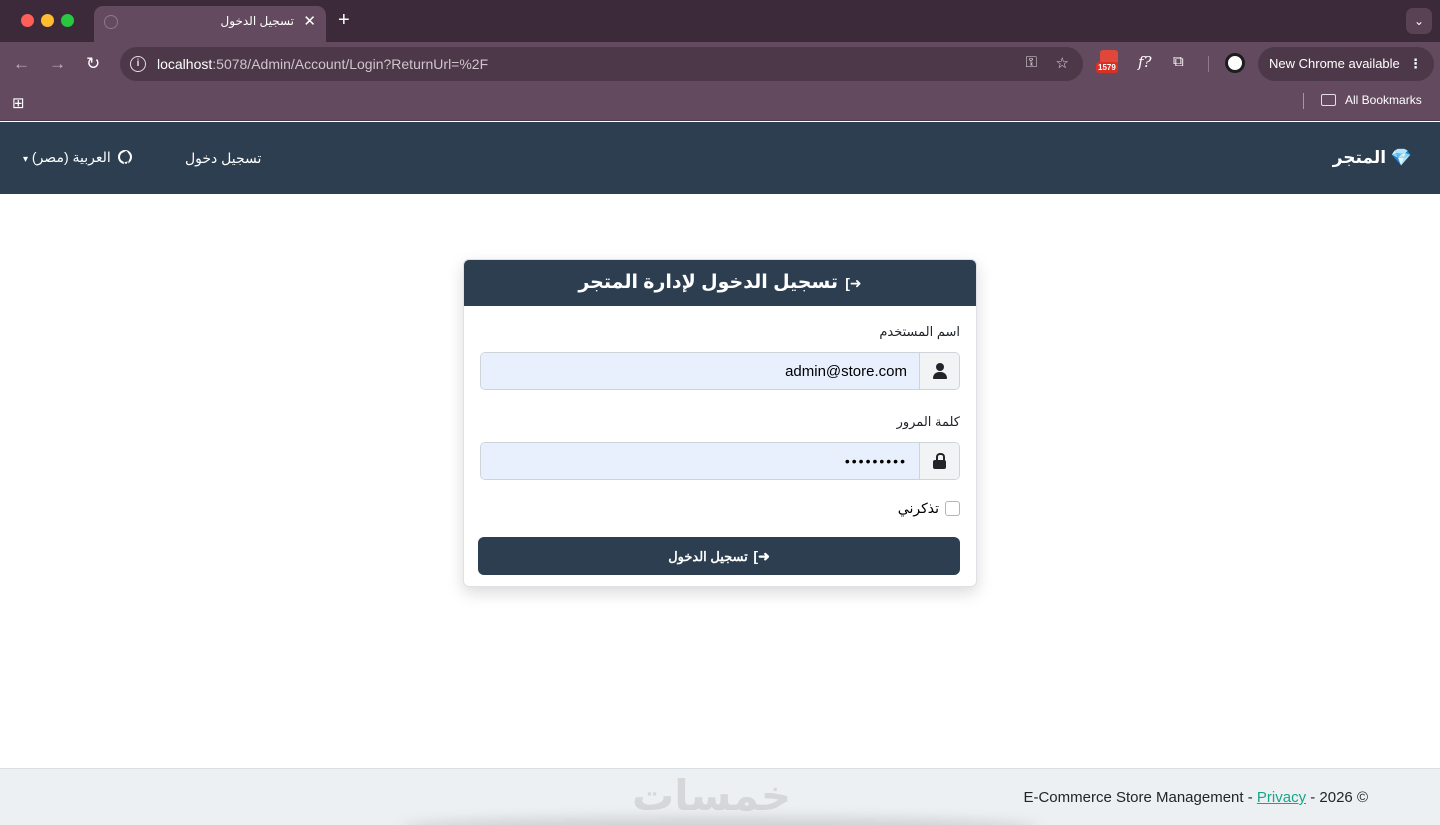  Describe the element at coordinates (708, 556) in the screenshot. I see `login-submit-label: تسجيل الدخول` at that location.